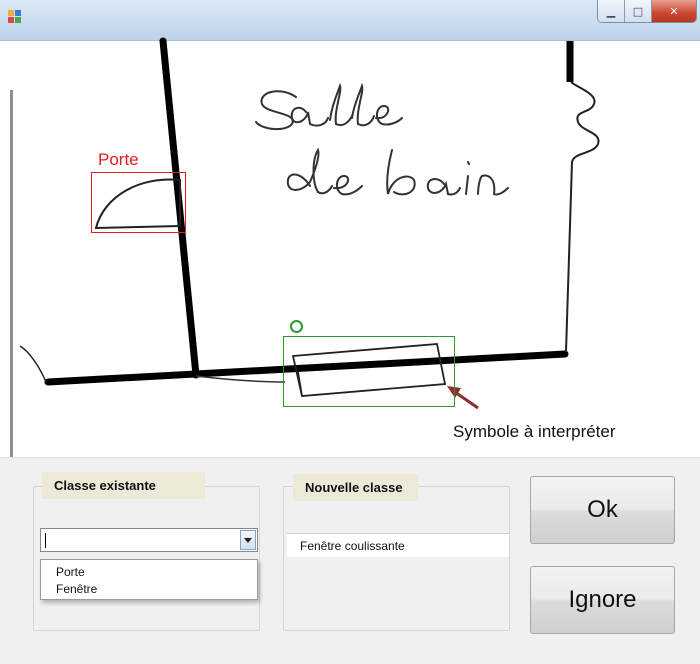 The image size is (700, 664). Describe the element at coordinates (350, 457) in the screenshot. I see `panel-divider` at that location.